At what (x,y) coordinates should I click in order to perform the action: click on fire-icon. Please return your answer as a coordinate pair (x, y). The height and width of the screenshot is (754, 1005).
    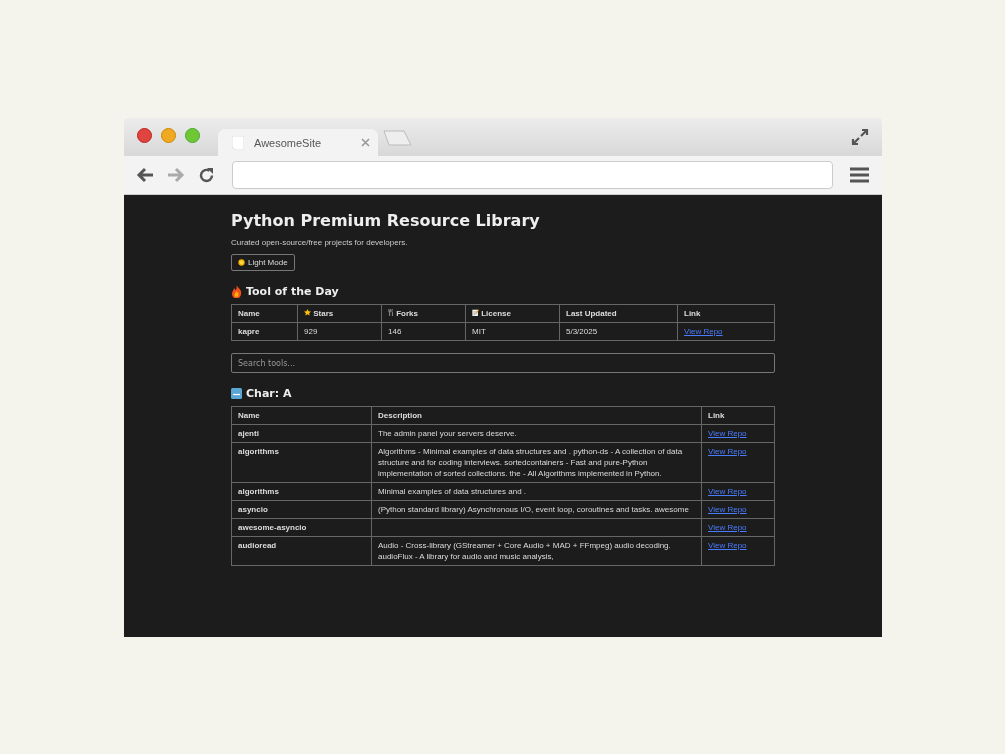
    Looking at the image, I should click on (236, 291).